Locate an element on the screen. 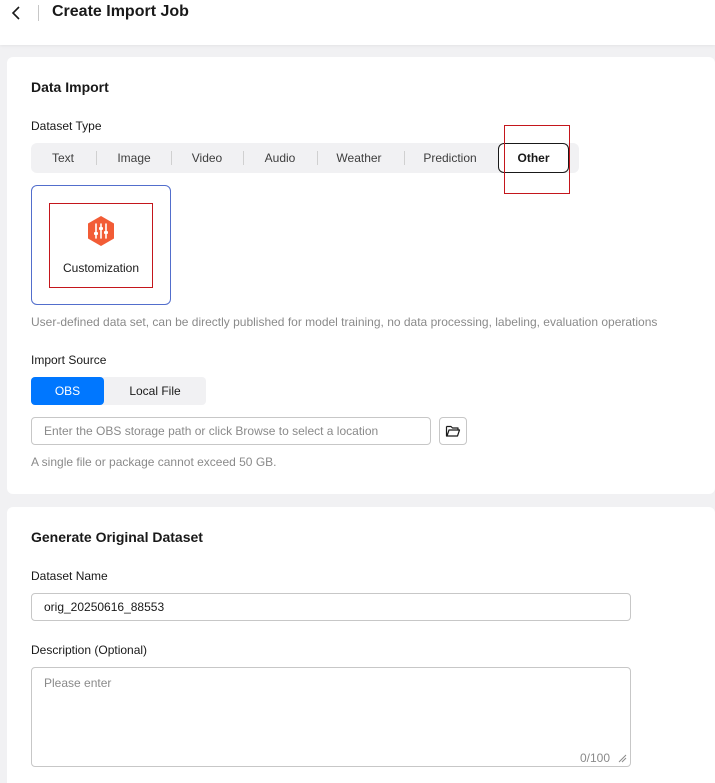 The width and height of the screenshot is (715, 783). tab-label: Other is located at coordinates (533, 158).